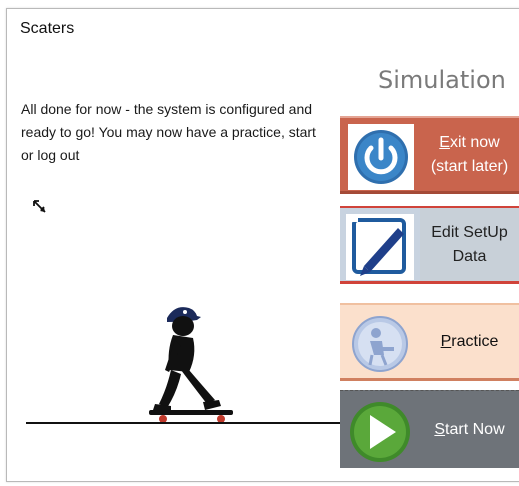 The width and height of the screenshot is (519, 486). Describe the element at coordinates (47, 28) in the screenshot. I see `window-title: Scaters` at that location.